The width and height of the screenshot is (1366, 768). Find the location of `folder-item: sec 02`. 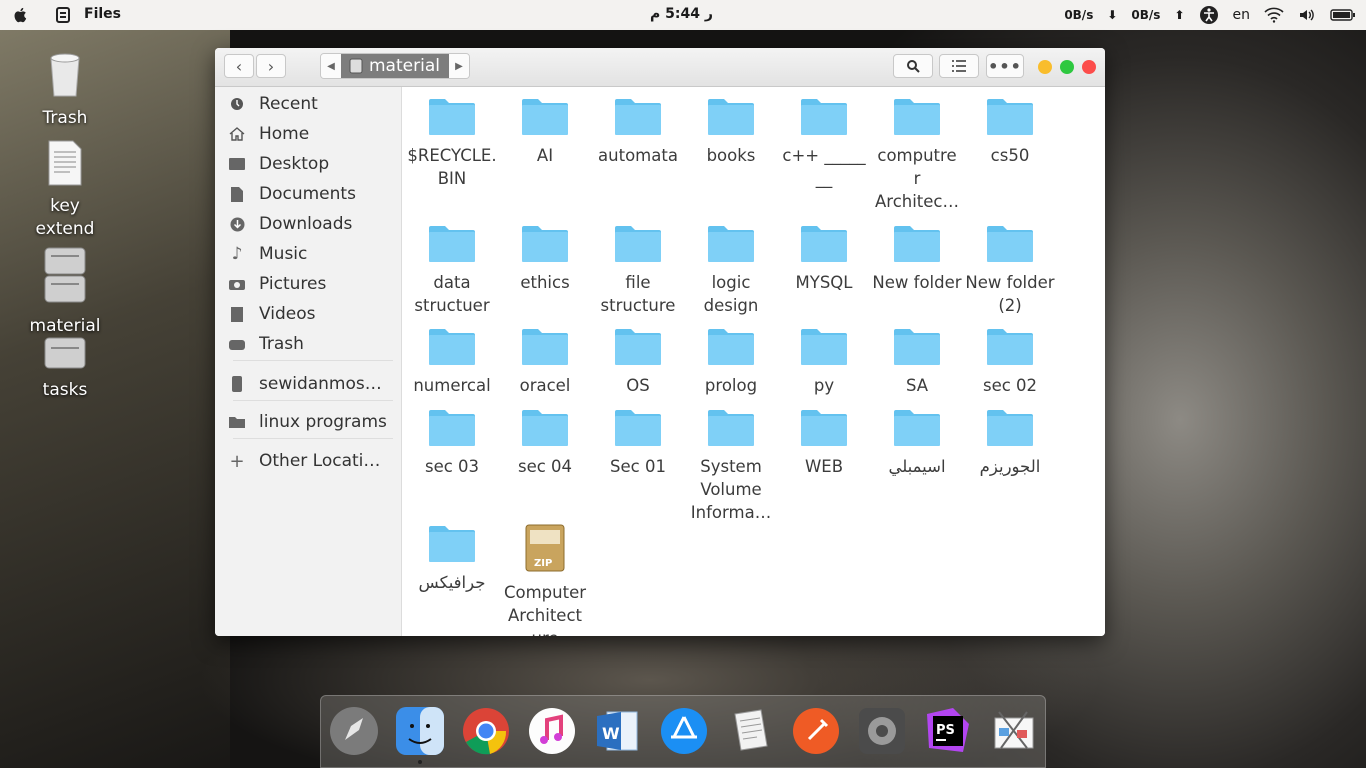

folder-item: sec 02 is located at coordinates (1010, 362).